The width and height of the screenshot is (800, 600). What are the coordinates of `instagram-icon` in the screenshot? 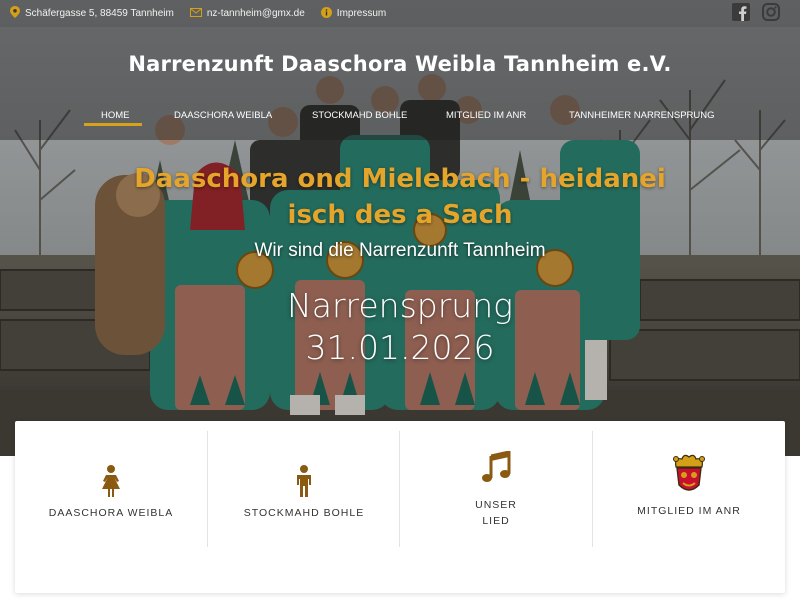 It's located at (772, 13).